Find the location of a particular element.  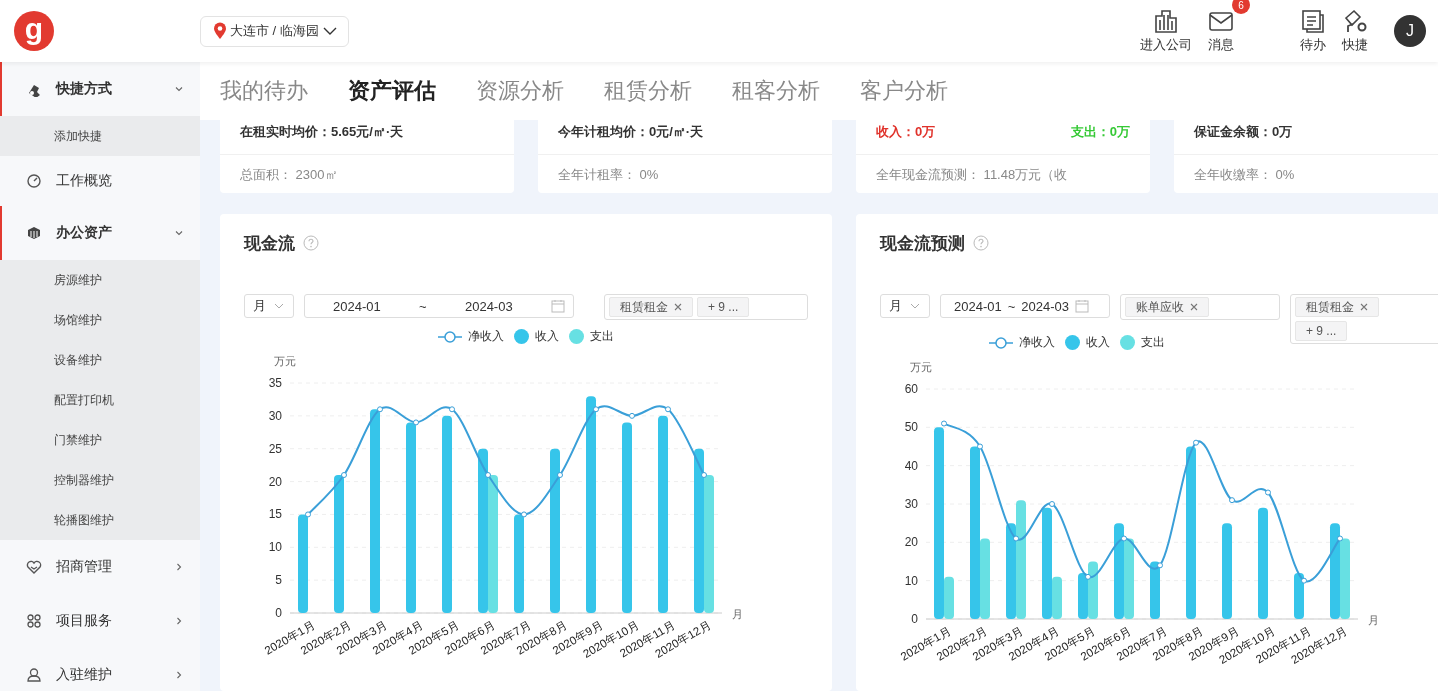

y-tick-label: 25 is located at coordinates (275, 448).